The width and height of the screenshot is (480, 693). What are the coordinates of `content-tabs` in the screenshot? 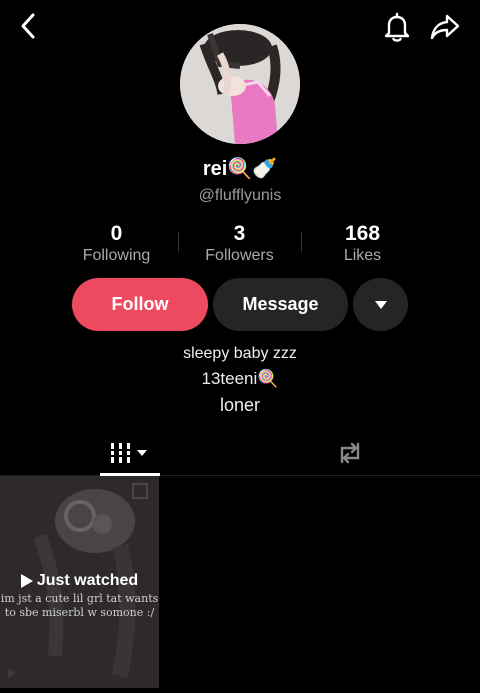 It's located at (240, 453).